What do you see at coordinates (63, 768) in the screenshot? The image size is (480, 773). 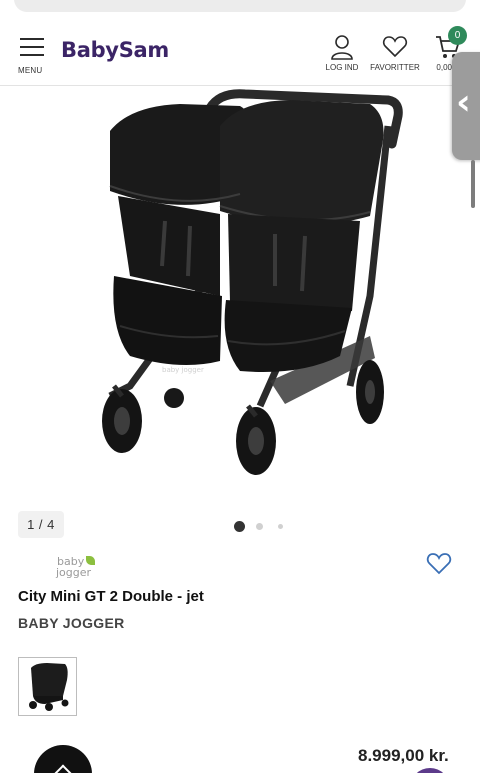 I see `chevron-up-icon` at bounding box center [63, 768].